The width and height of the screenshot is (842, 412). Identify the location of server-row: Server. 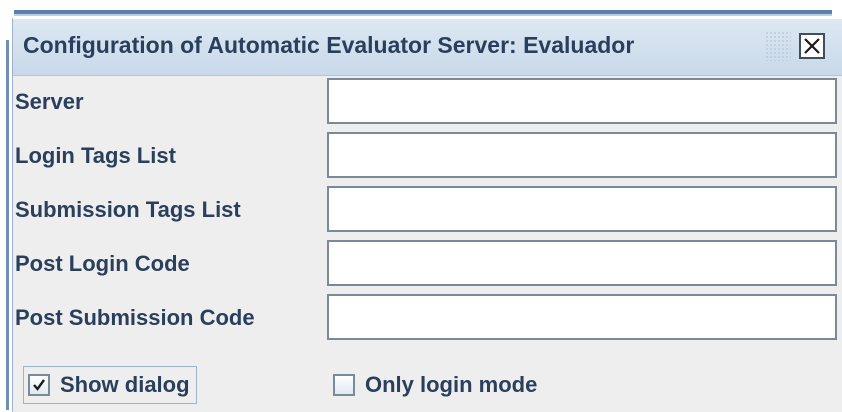
(427, 102).